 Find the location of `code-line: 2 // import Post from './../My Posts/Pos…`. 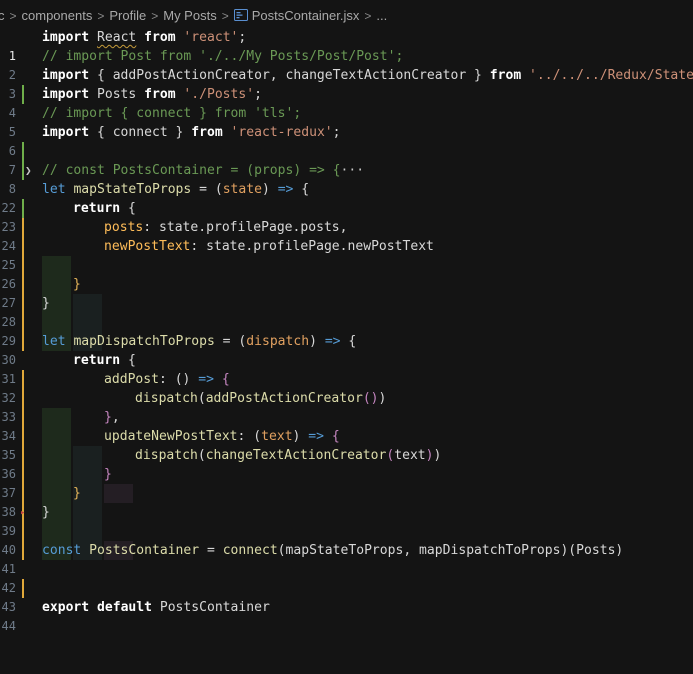

code-line: 2 // import Post from './../My Posts/Pos… is located at coordinates (346, 75).